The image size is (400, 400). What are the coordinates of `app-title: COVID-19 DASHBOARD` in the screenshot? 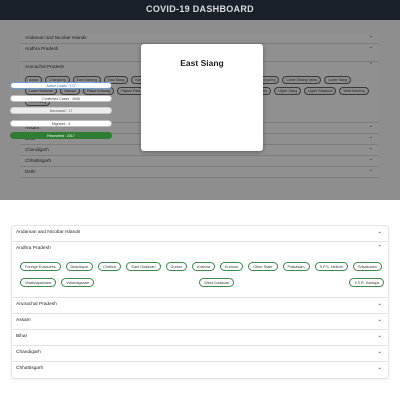 It's located at (200, 9).